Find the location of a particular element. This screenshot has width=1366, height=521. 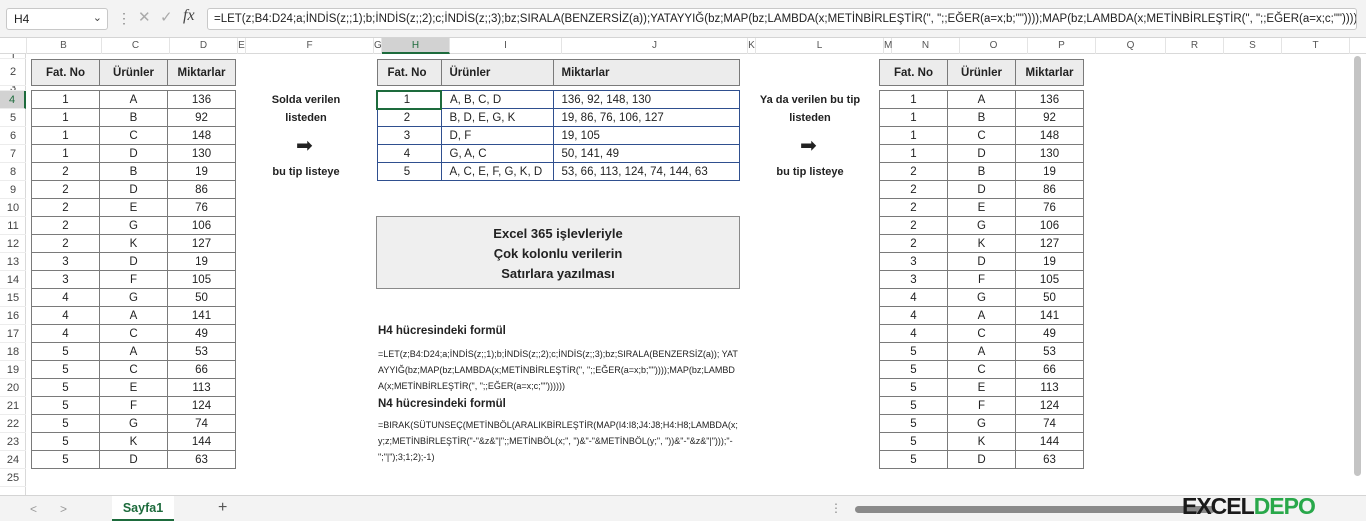

table-cell: 63 is located at coordinates (1049, 459).